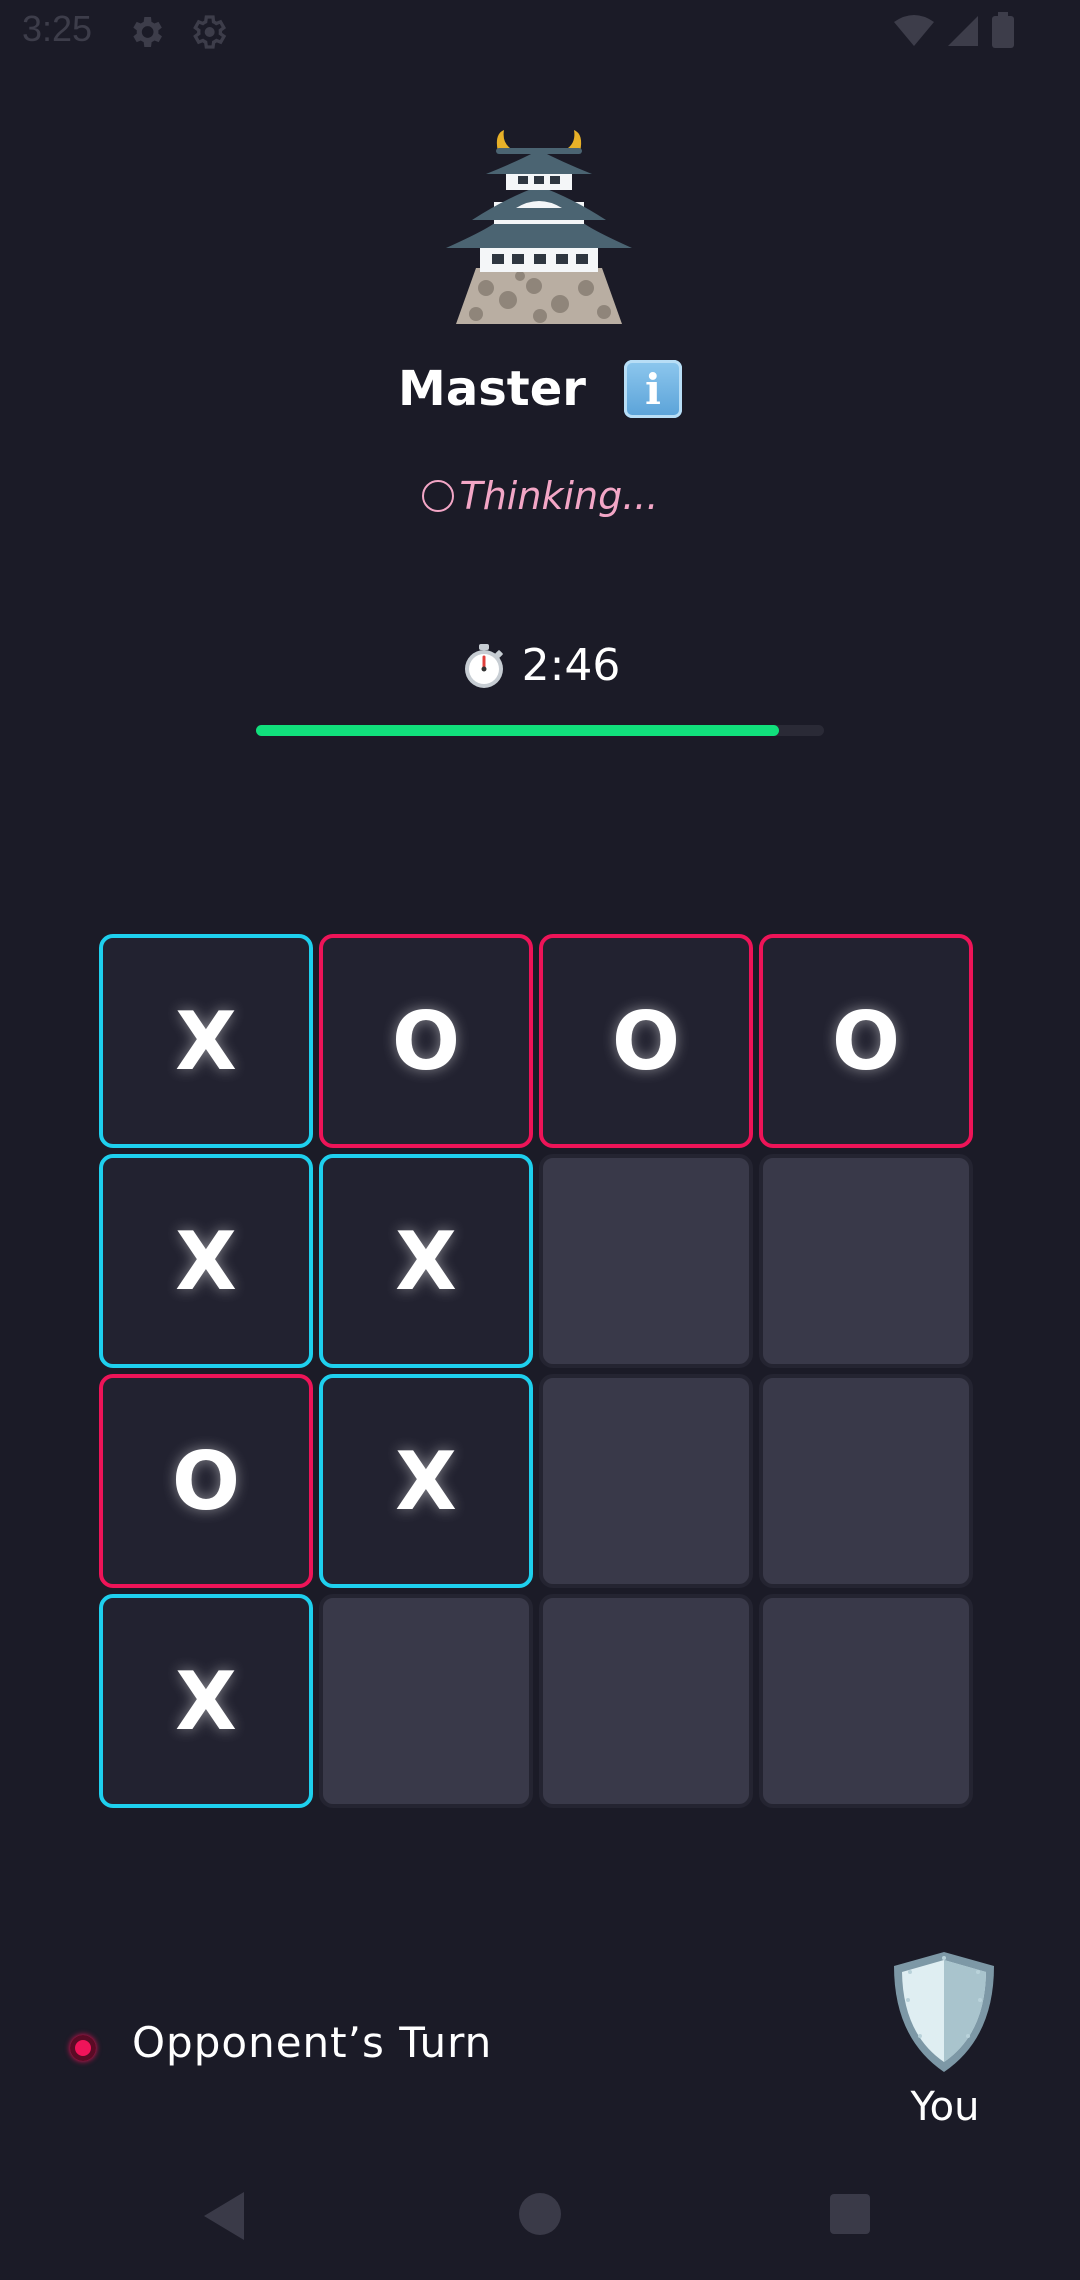  Describe the element at coordinates (646, 1041) in the screenshot. I see `board-cell-0-2: O` at that location.